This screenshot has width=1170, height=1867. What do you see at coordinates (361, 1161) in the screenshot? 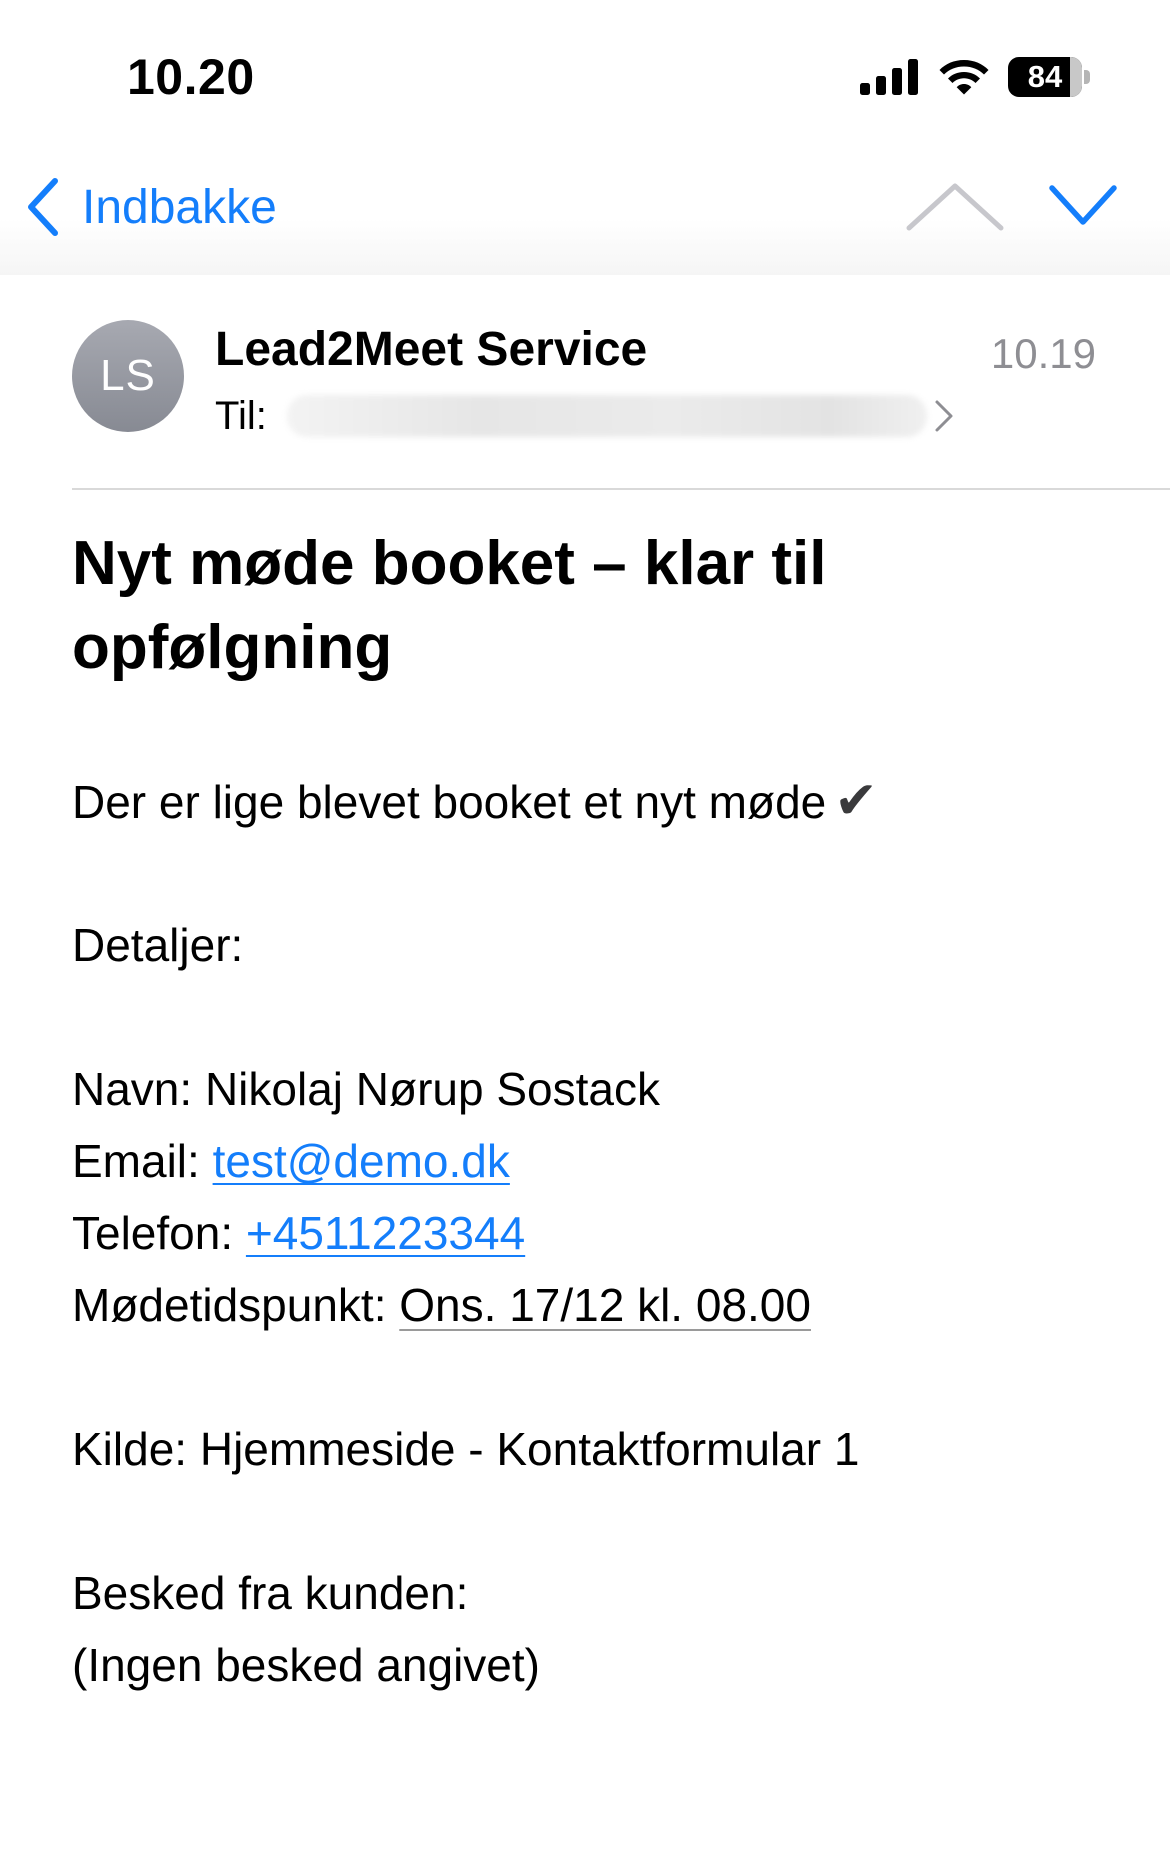
I see `email-link: test@demo.dk` at bounding box center [361, 1161].